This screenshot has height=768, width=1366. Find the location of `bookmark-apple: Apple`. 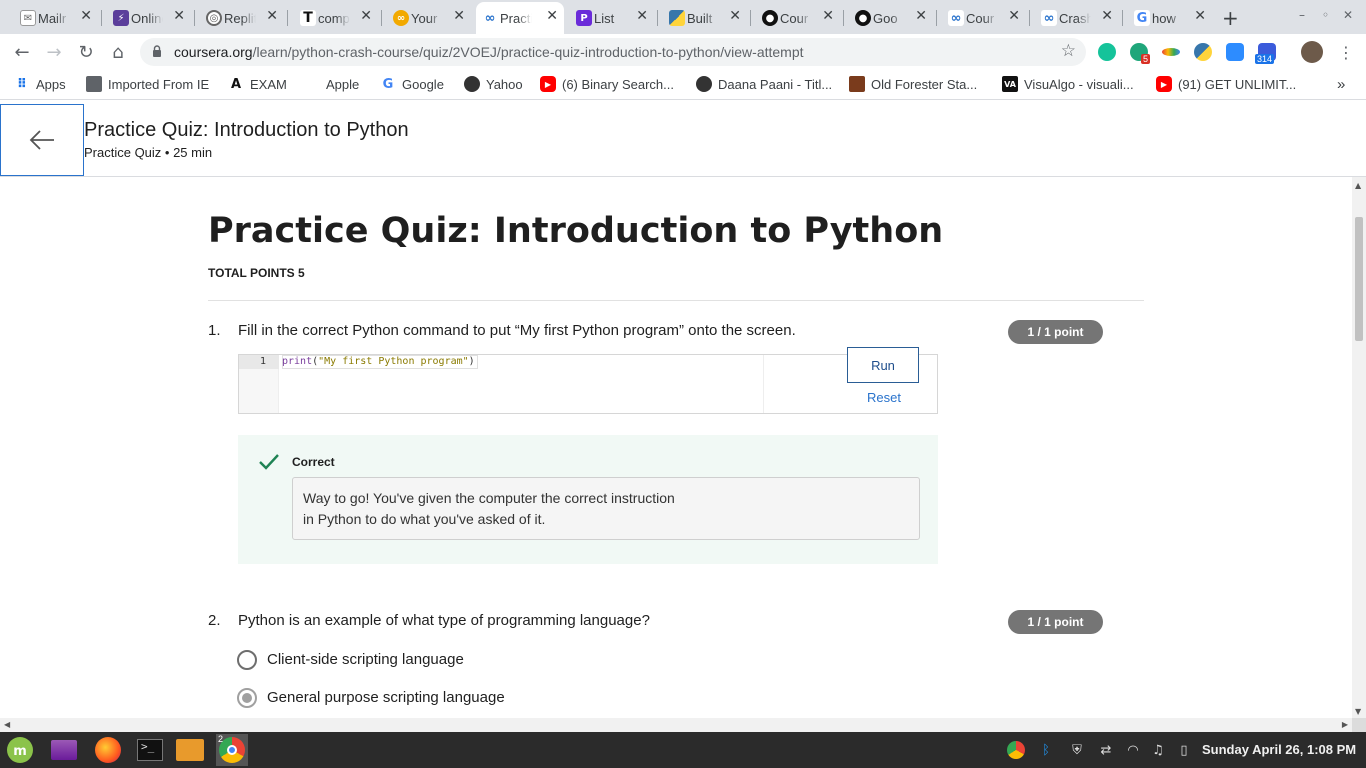

bookmark-apple: Apple is located at coordinates (331, 84).